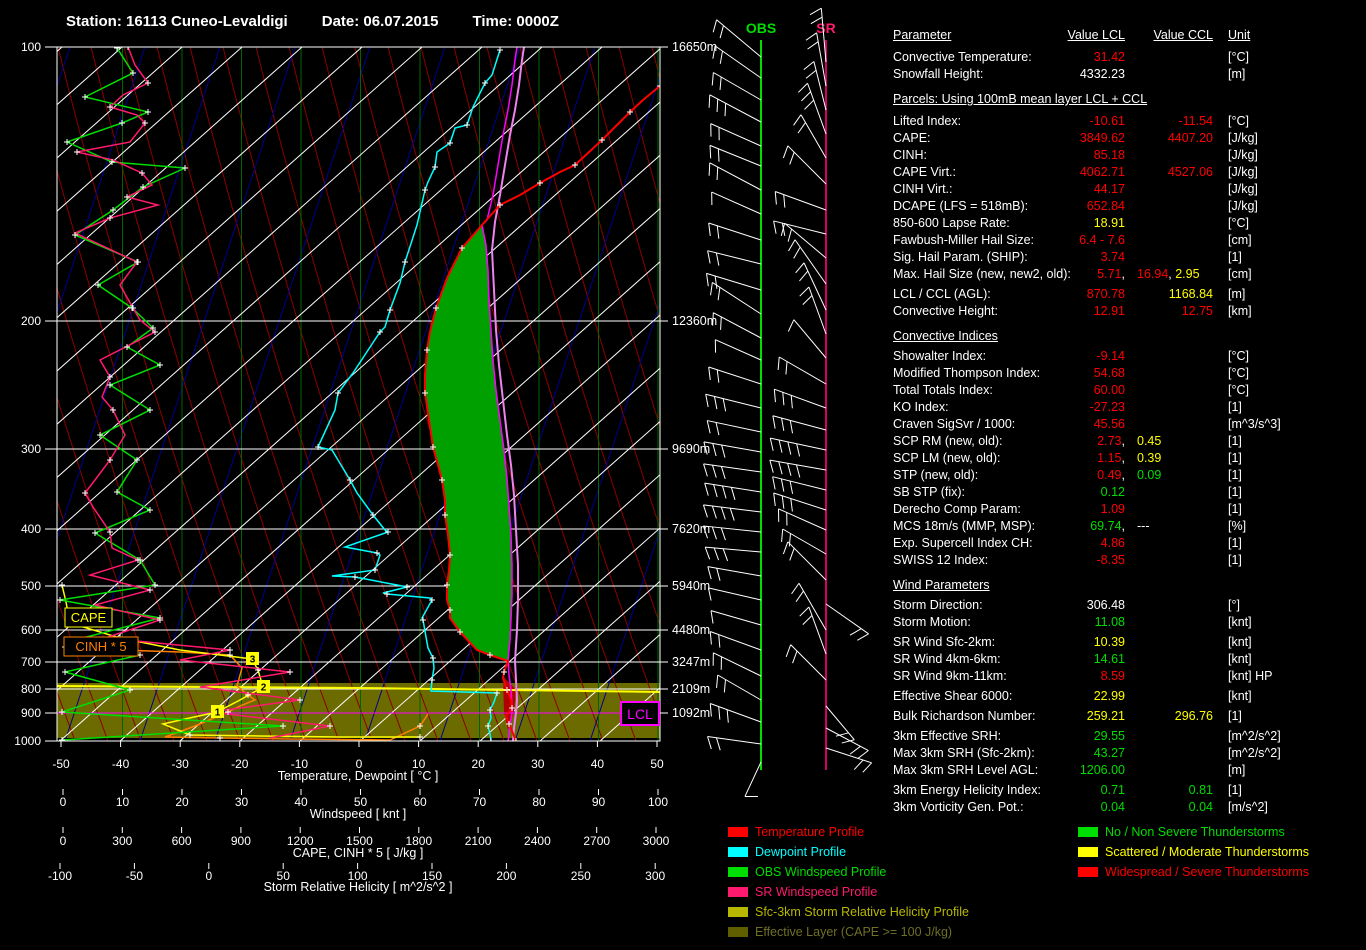 Image resolution: width=1366 pixels, height=950 pixels. What do you see at coordinates (1109, 622) in the screenshot?
I see `param-value-lcl: 11.08` at bounding box center [1109, 622].